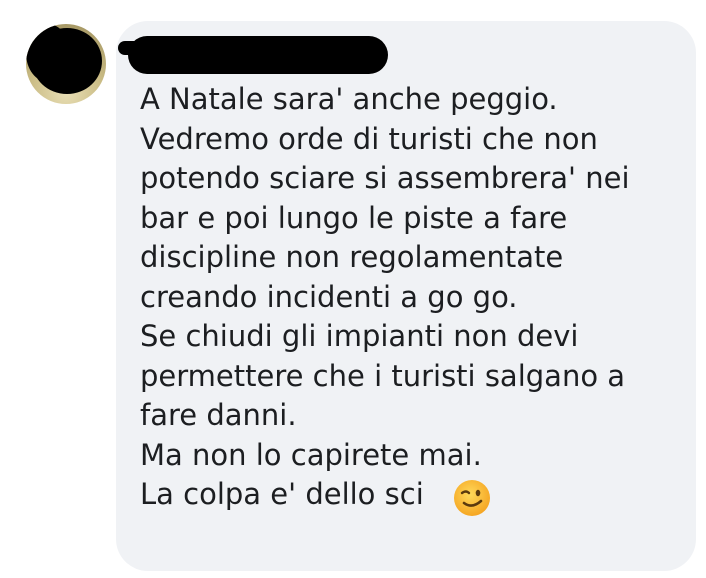 This screenshot has height=578, width=706. I want to click on comment-line: Ma non lo capirete mai., so click(311, 454).